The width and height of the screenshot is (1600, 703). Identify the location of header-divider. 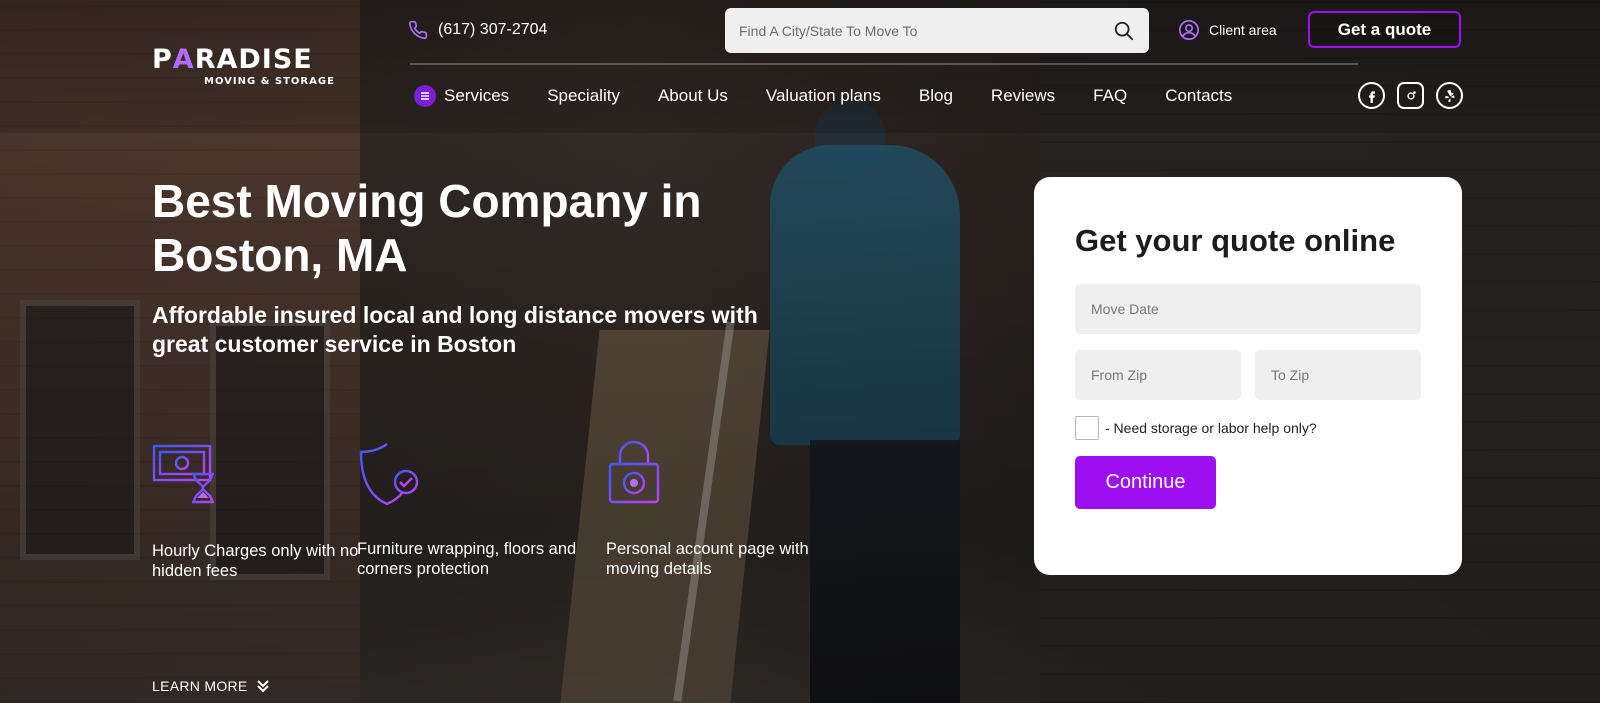
(884, 64).